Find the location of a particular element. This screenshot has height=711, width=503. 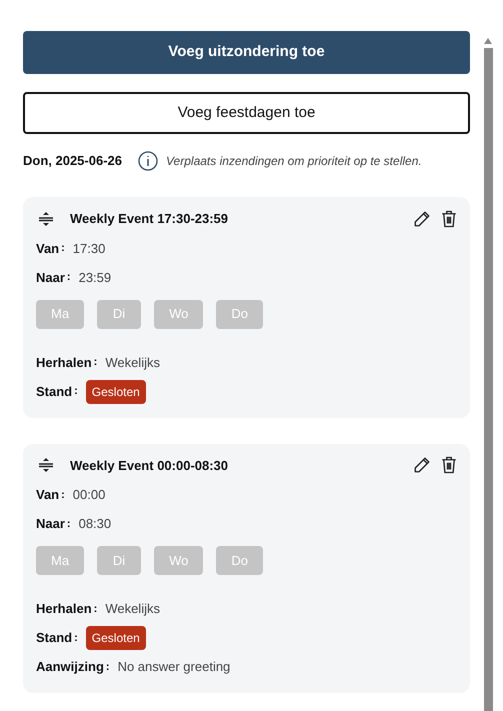

field-value: 17:30 is located at coordinates (89, 249).